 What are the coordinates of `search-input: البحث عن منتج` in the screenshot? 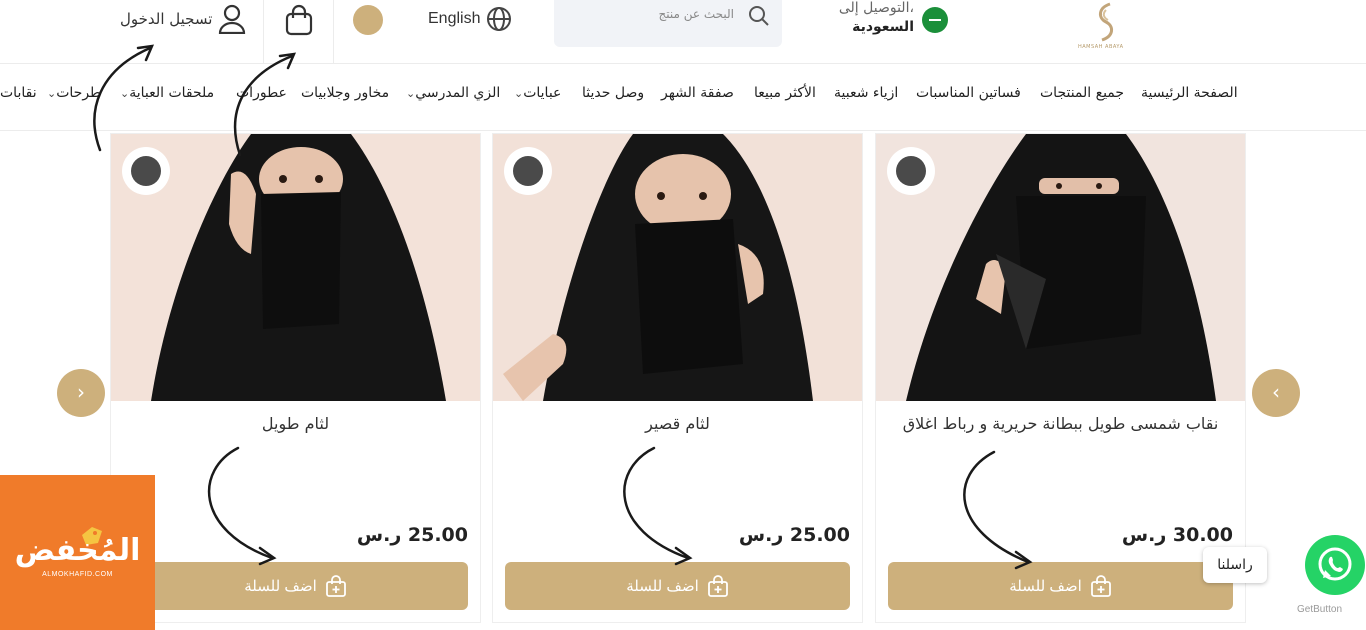 It's located at (668, 23).